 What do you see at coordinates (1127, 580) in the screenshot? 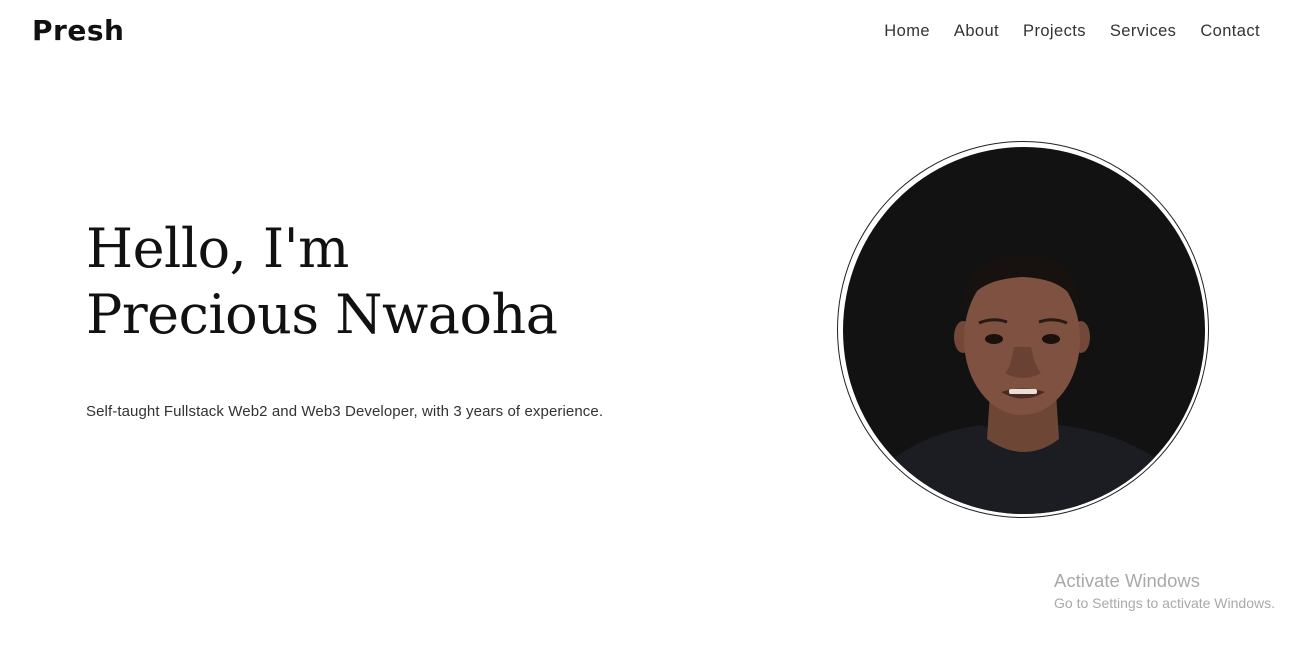
I see `watermark-title: Activate Windows` at bounding box center [1127, 580].